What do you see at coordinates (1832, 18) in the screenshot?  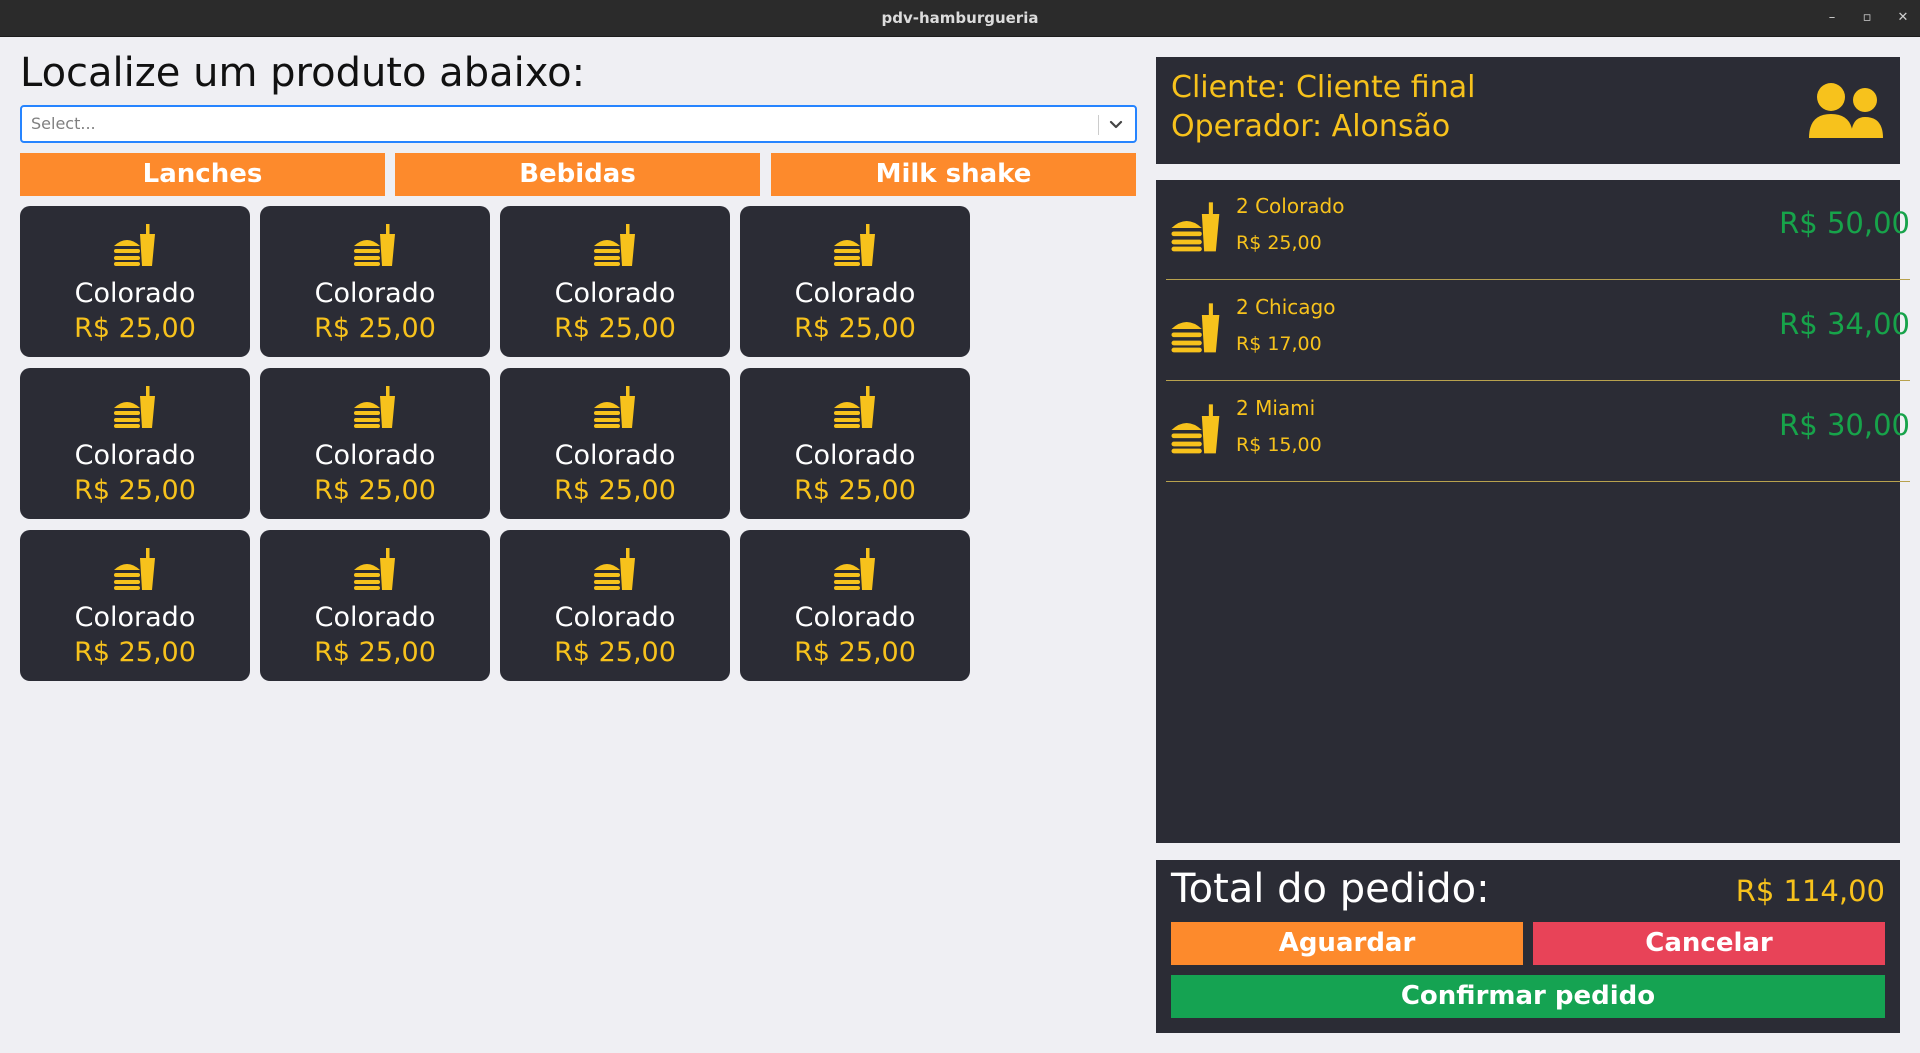 I see `minimize-button: –` at bounding box center [1832, 18].